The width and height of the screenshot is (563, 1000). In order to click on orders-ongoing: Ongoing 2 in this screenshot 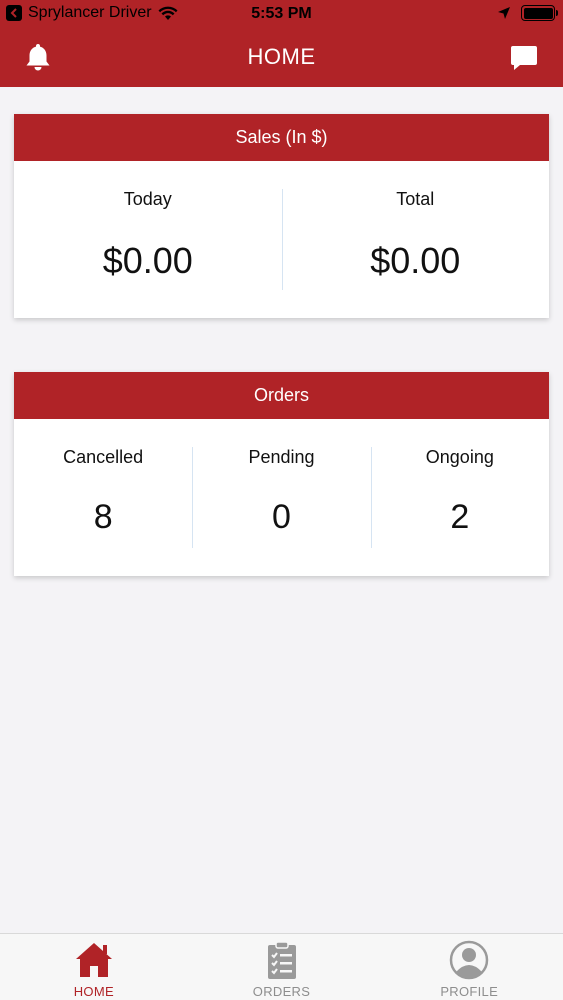, I will do `click(459, 497)`.